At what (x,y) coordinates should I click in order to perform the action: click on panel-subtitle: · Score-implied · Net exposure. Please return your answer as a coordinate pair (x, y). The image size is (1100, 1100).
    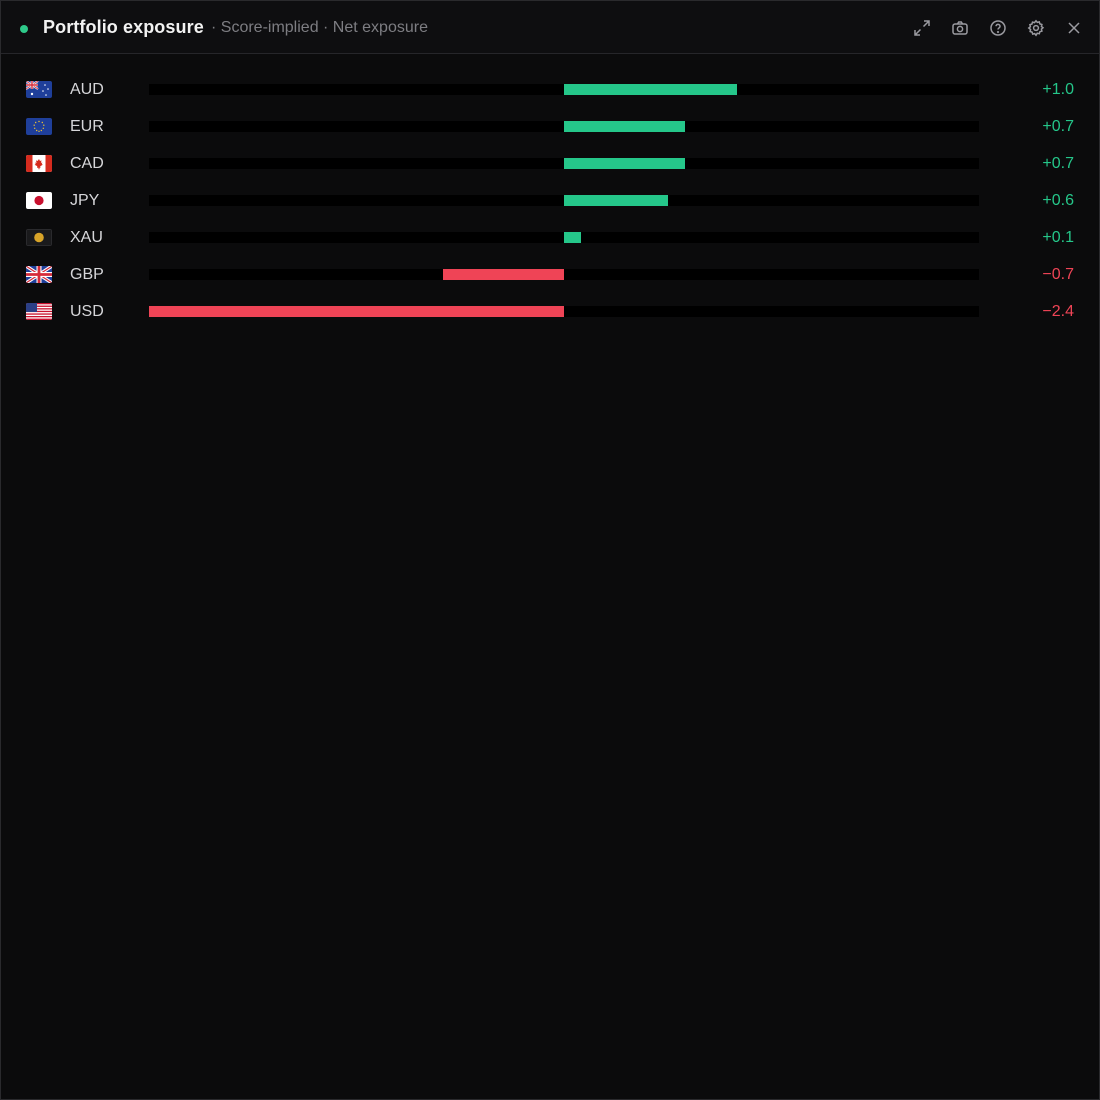
    Looking at the image, I should click on (319, 27).